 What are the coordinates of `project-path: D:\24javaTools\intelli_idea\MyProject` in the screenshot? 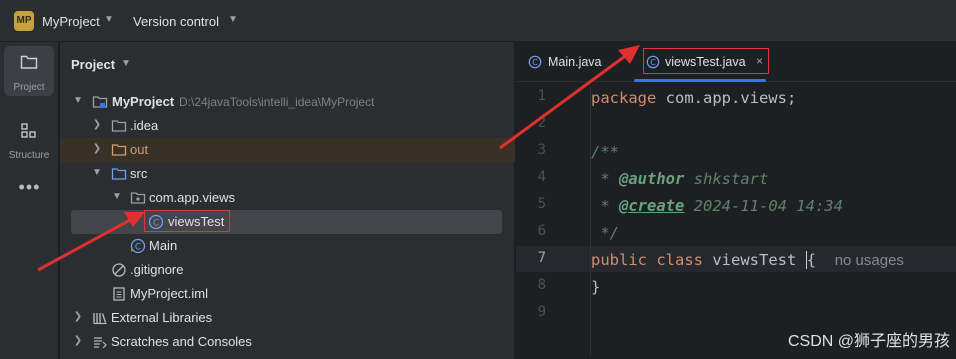 It's located at (277, 102).